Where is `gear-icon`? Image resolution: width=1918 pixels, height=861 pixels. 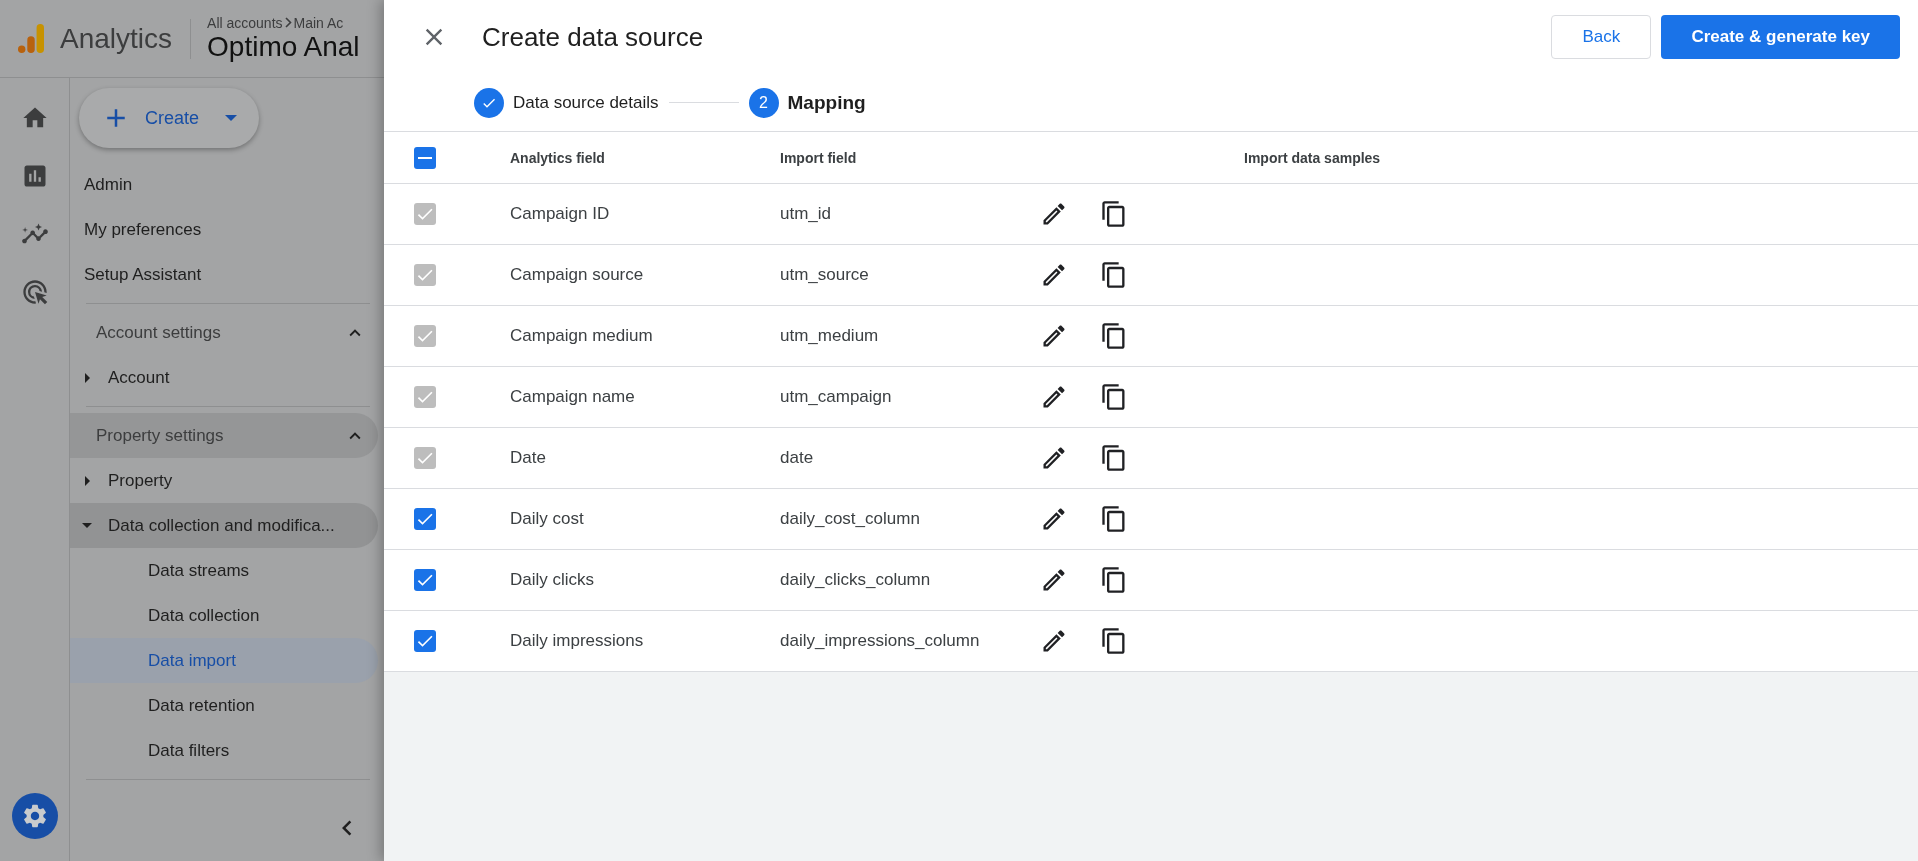 gear-icon is located at coordinates (35, 816).